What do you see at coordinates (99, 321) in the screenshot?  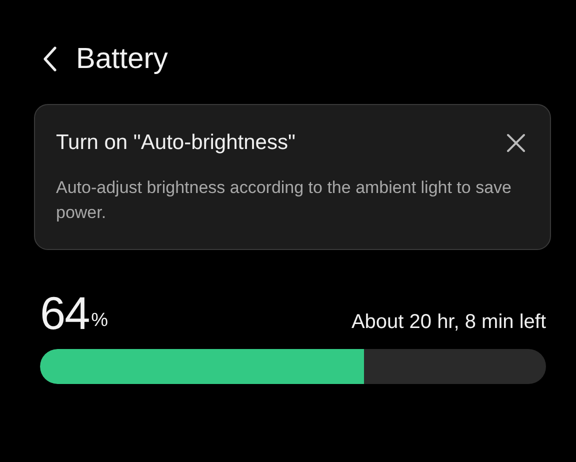 I see `percent-unit: %` at bounding box center [99, 321].